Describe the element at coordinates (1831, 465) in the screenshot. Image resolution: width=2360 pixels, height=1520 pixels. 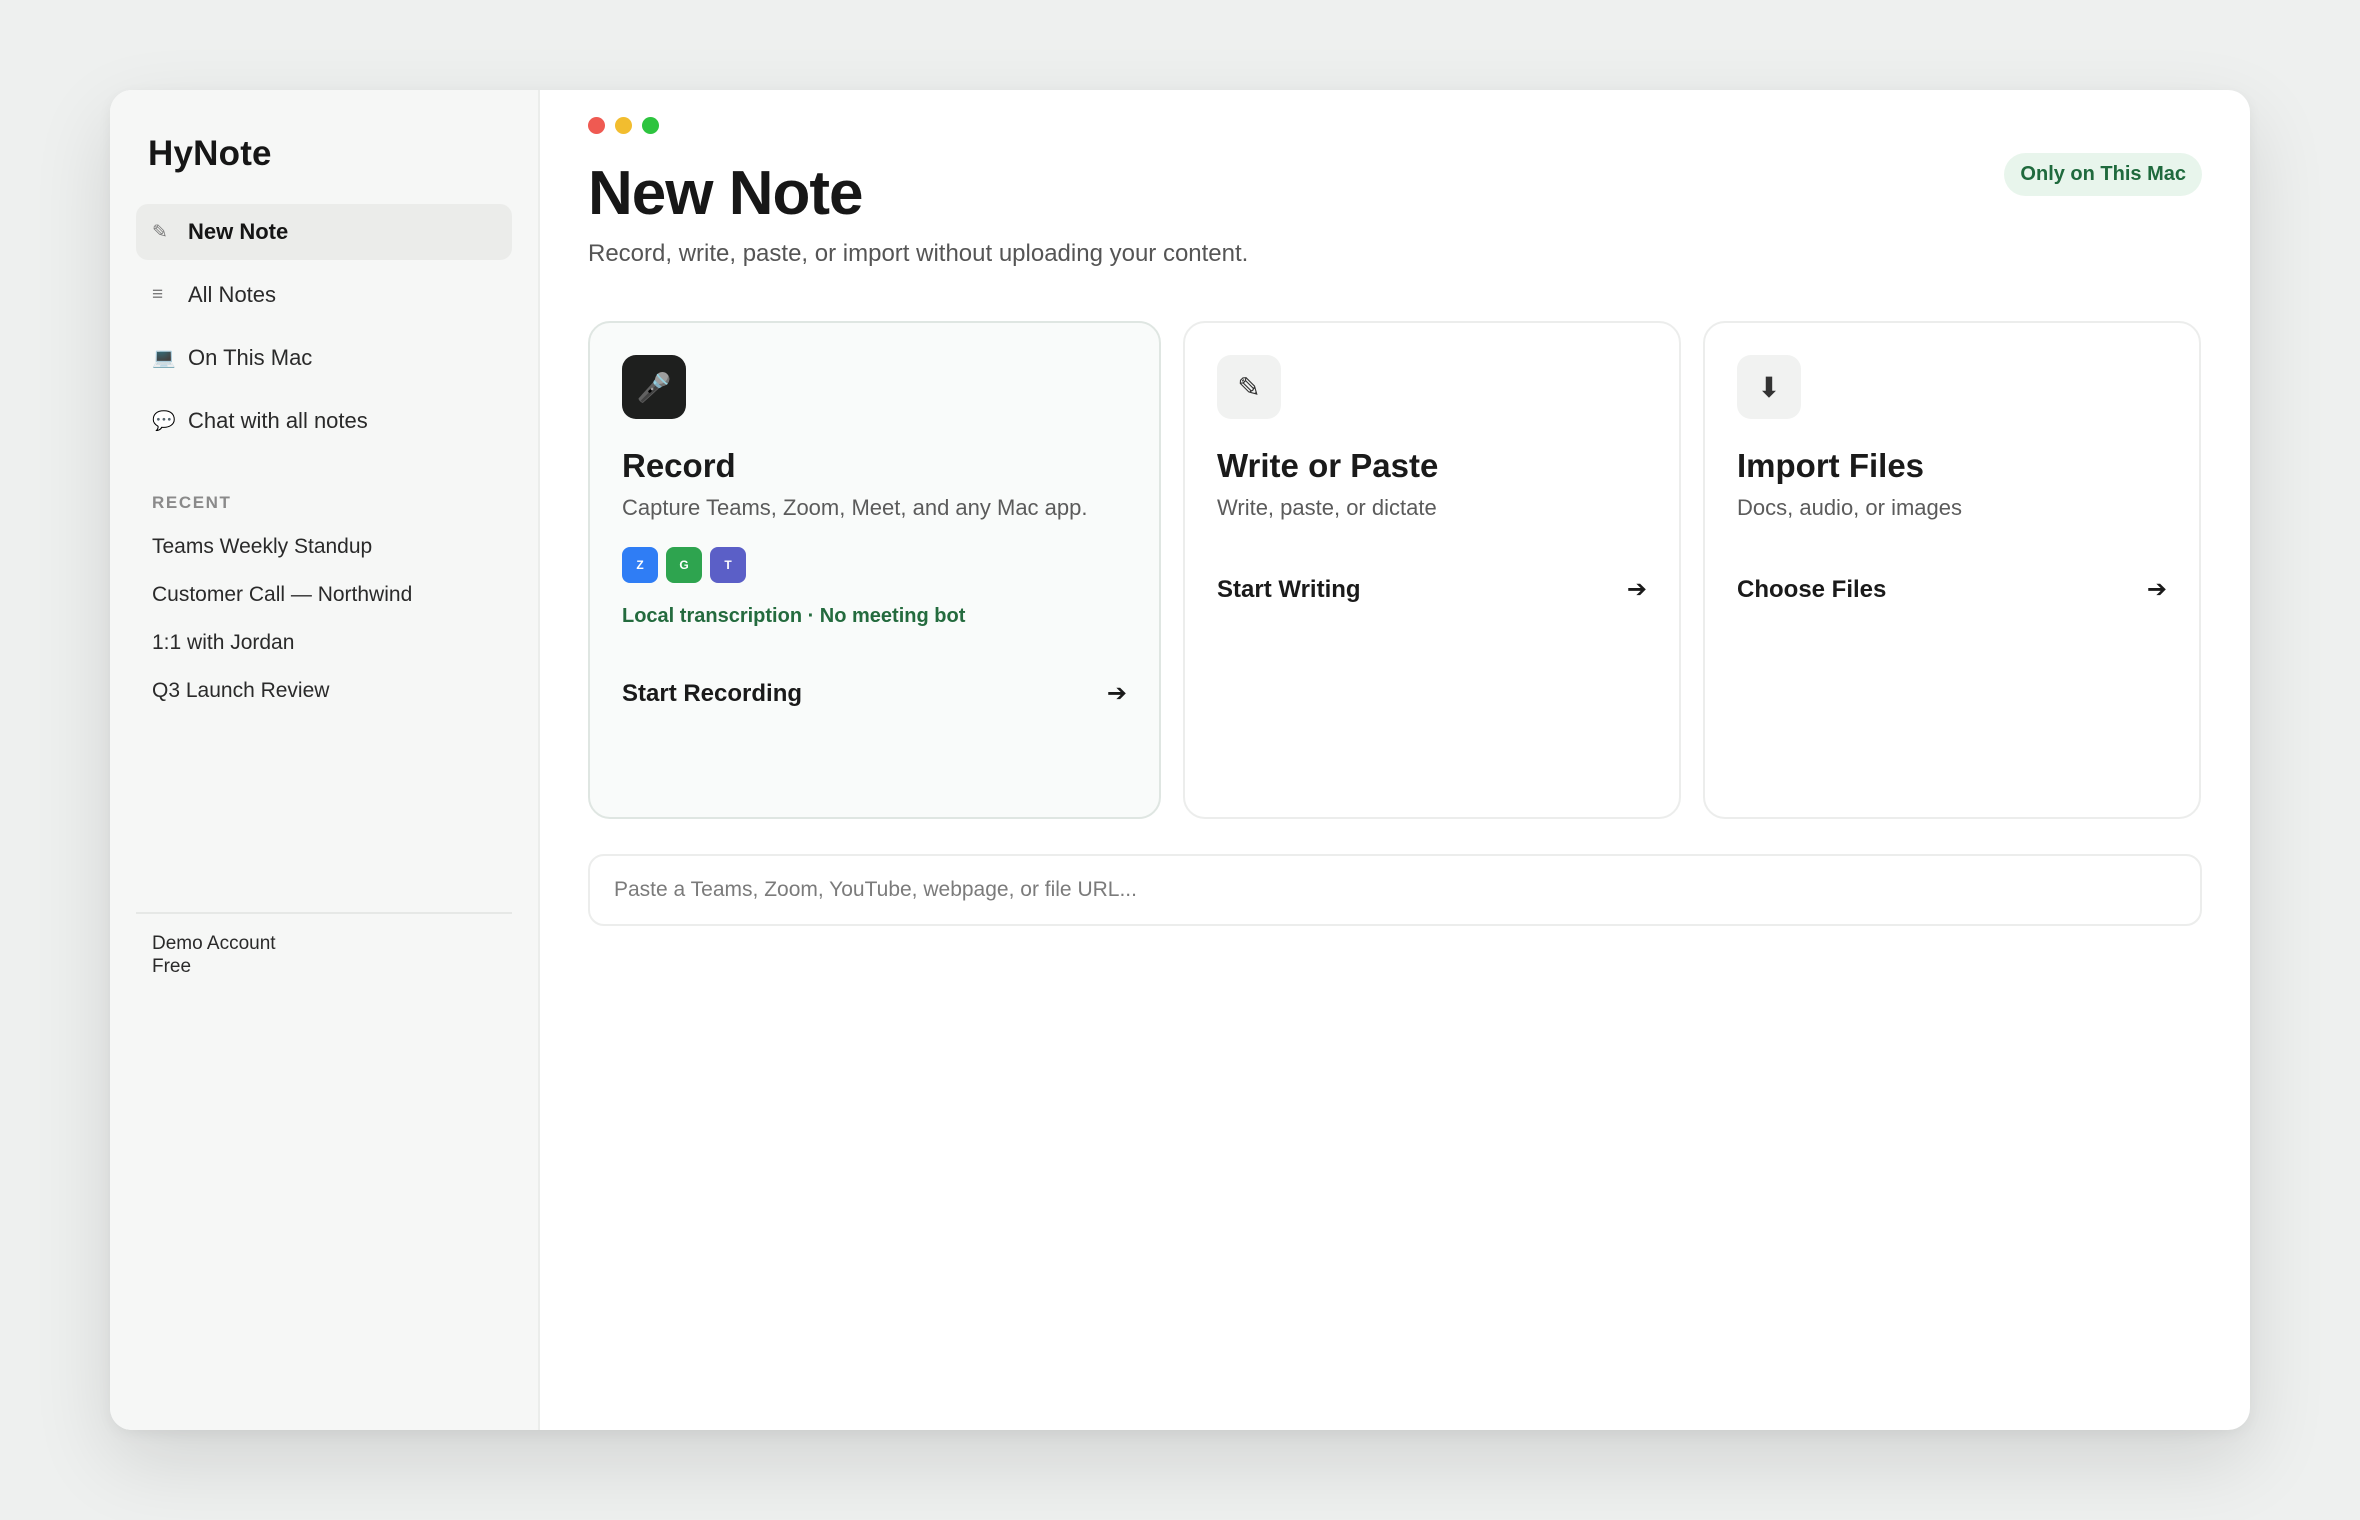
I see `card-title: Import Files` at that location.